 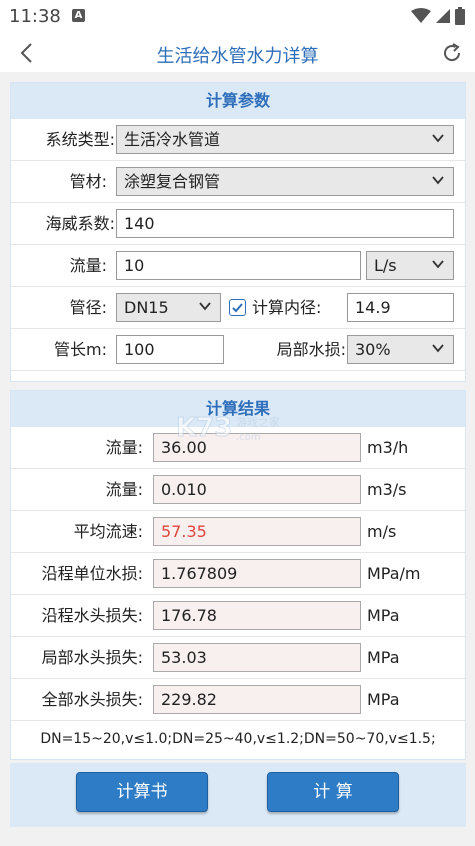 I want to click on svg-text: 游戏之家, so click(x=258, y=422).